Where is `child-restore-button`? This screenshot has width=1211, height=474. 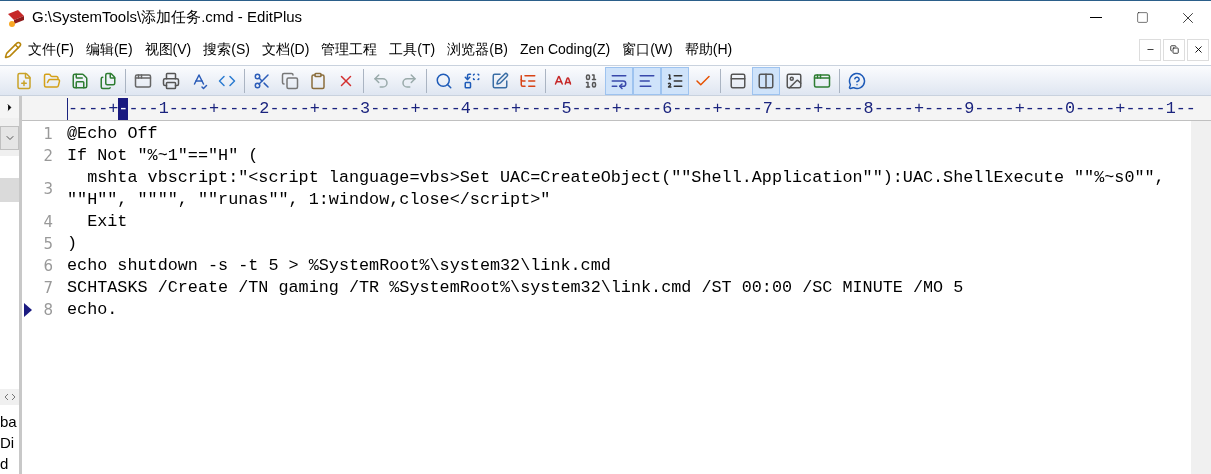
child-restore-button is located at coordinates (1174, 49).